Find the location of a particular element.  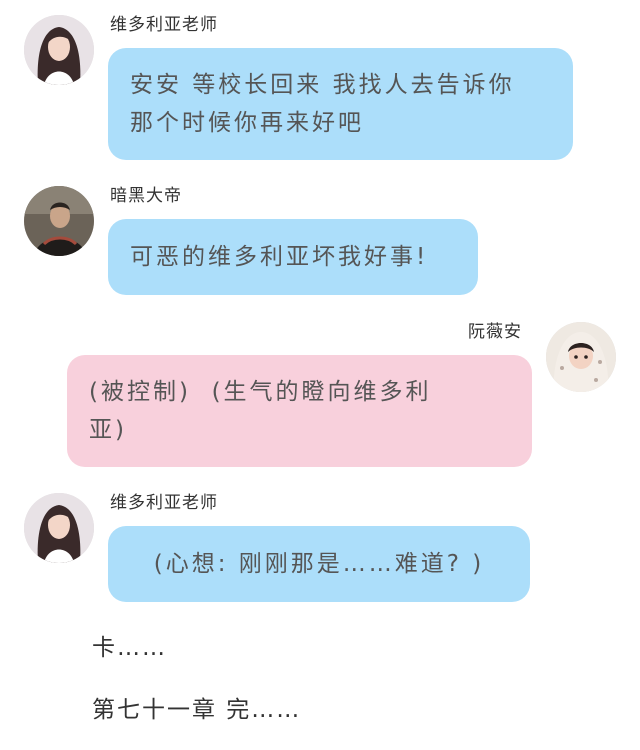

message-bubble: 可恶的维多利亚坏我好事! is located at coordinates (293, 257).